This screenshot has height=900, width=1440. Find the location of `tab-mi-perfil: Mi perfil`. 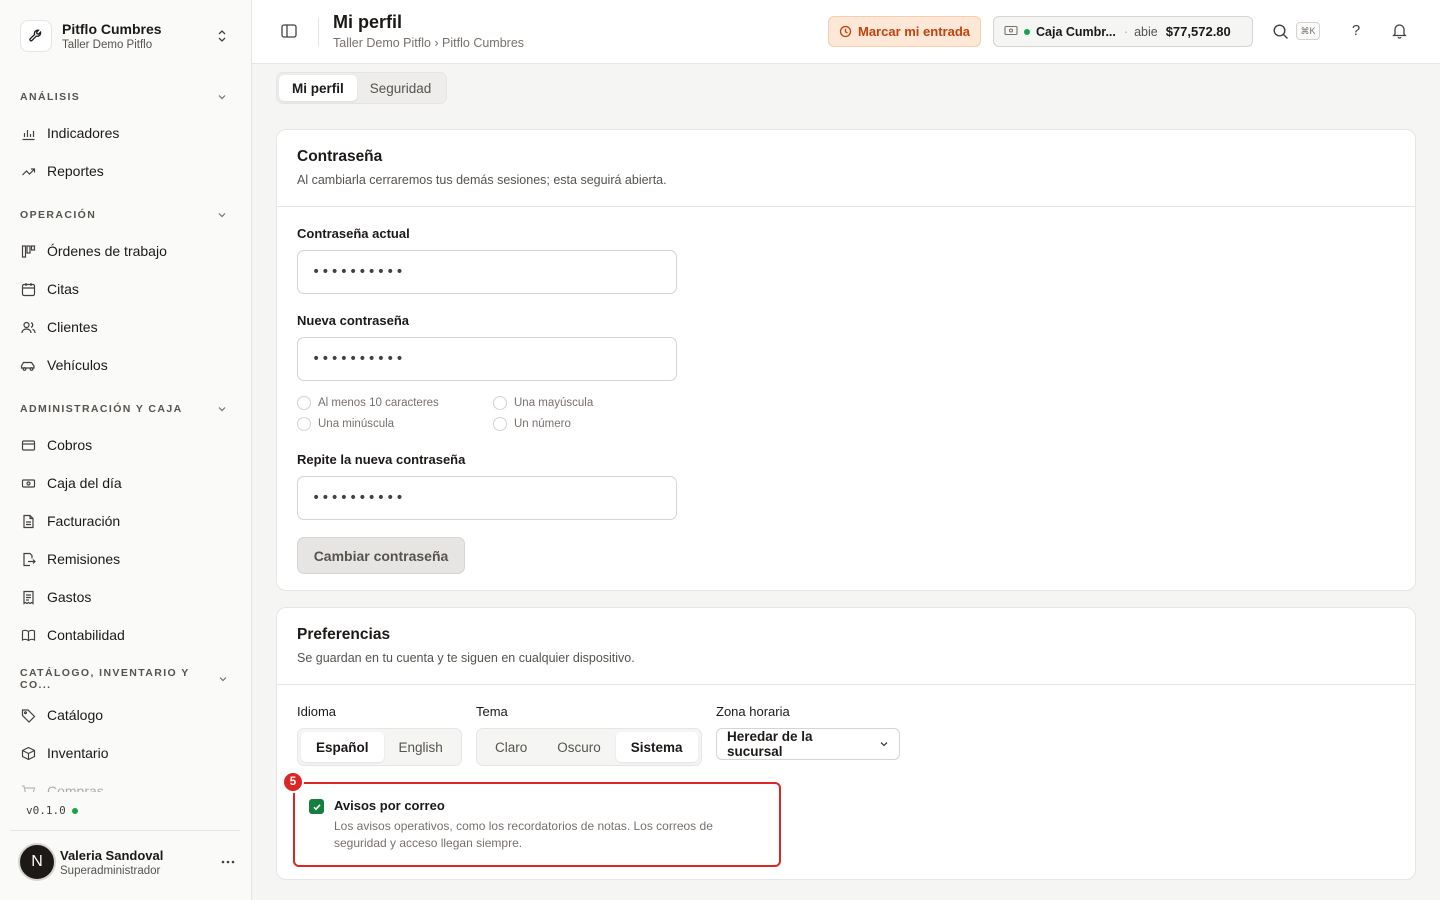

tab-mi-perfil: Mi perfil is located at coordinates (318, 88).